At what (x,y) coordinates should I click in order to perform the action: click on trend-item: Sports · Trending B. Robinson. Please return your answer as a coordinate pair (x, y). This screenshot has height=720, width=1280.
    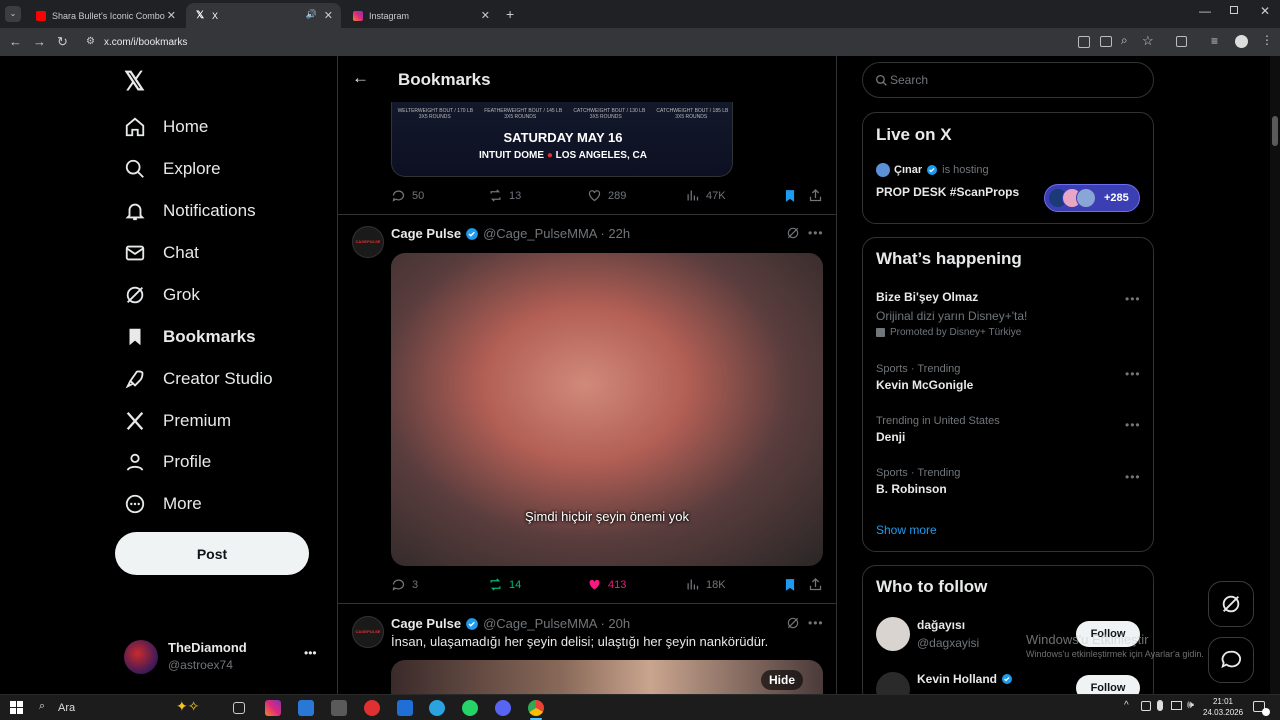
    Looking at the image, I should click on (1009, 481).